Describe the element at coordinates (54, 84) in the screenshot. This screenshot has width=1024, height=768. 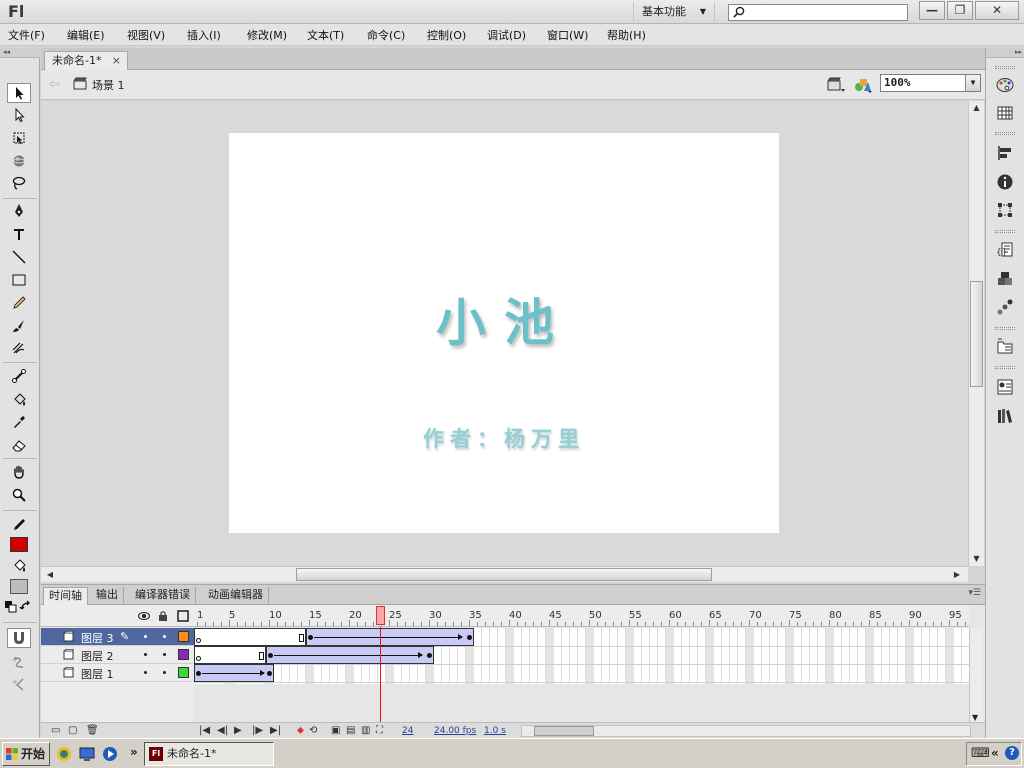
I see `back-arrow-icon: ⇦` at that location.